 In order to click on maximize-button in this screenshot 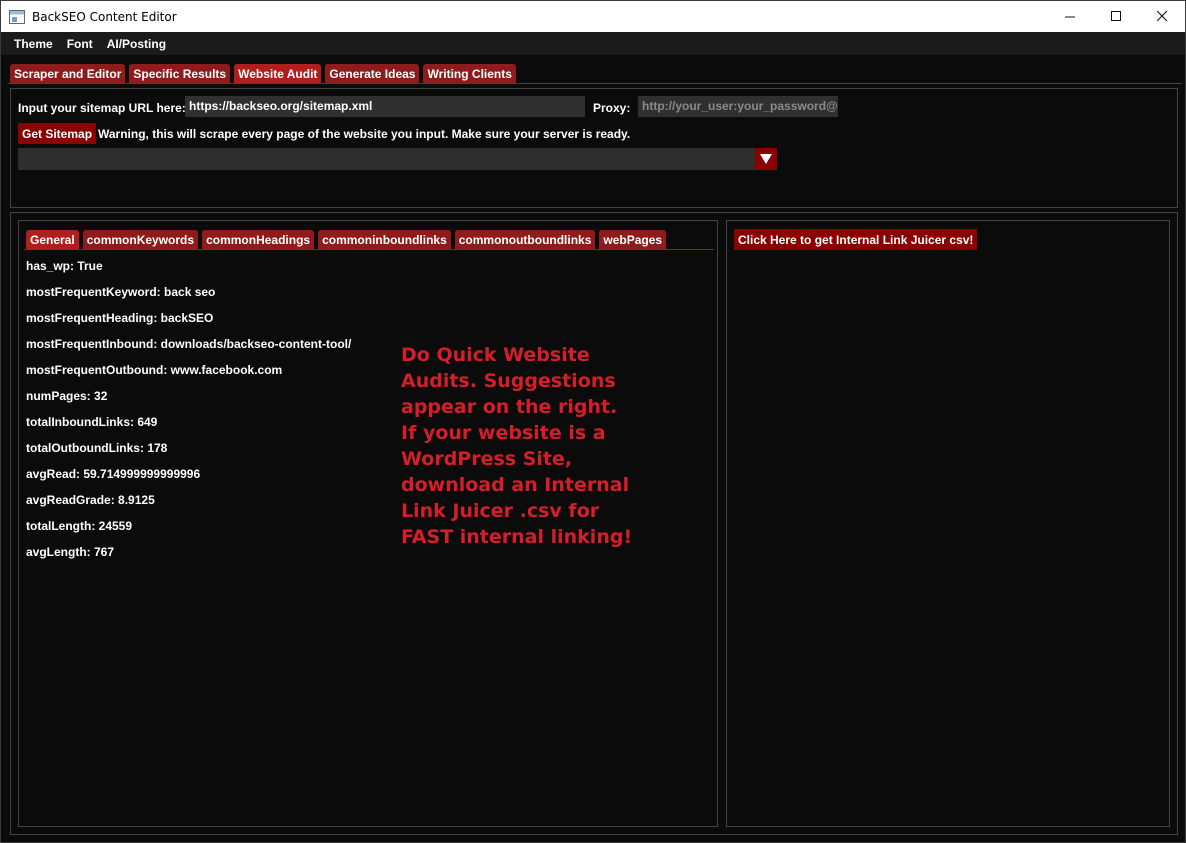, I will do `click(1116, 16)`.